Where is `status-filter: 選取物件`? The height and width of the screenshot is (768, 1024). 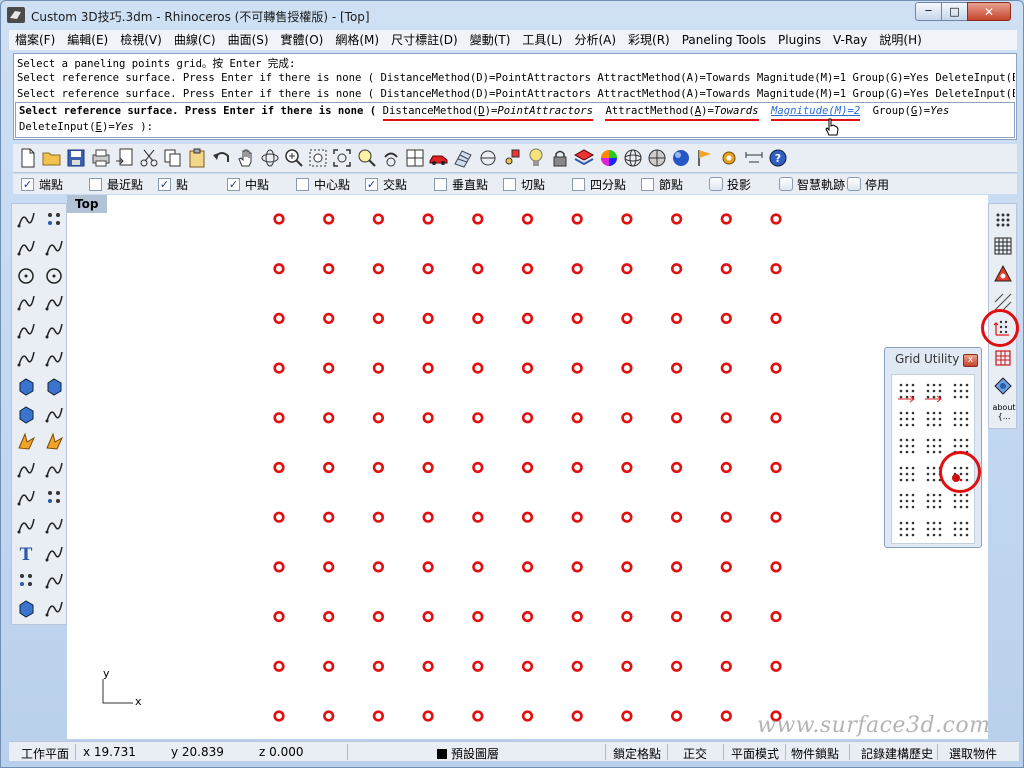
status-filter: 選取物件 is located at coordinates (981, 753).